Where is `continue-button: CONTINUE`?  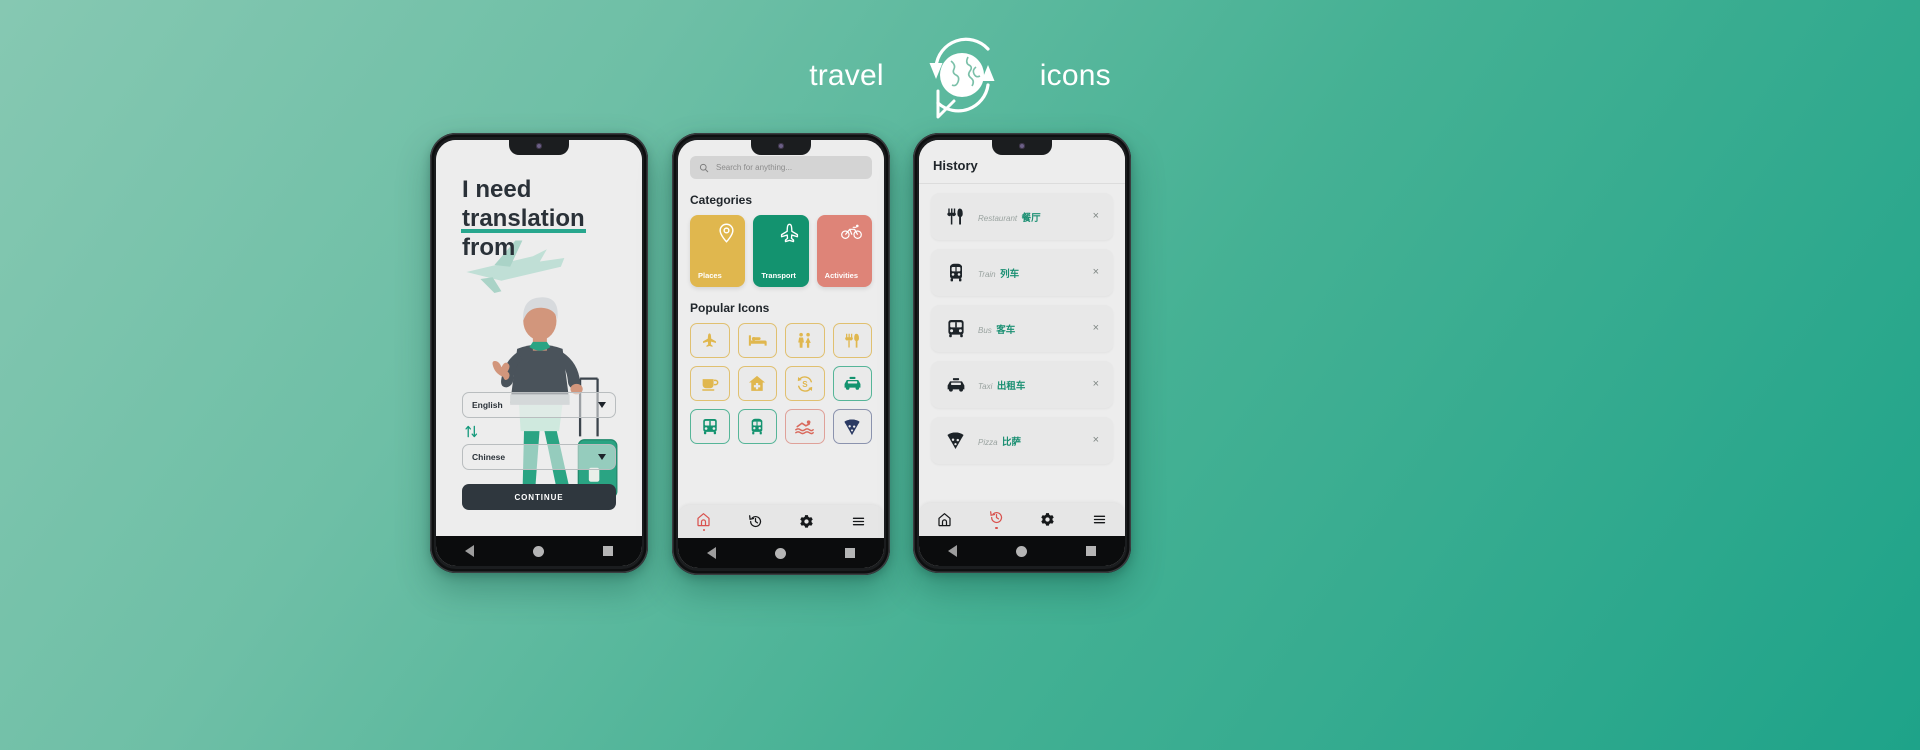
continue-button: CONTINUE is located at coordinates (539, 497).